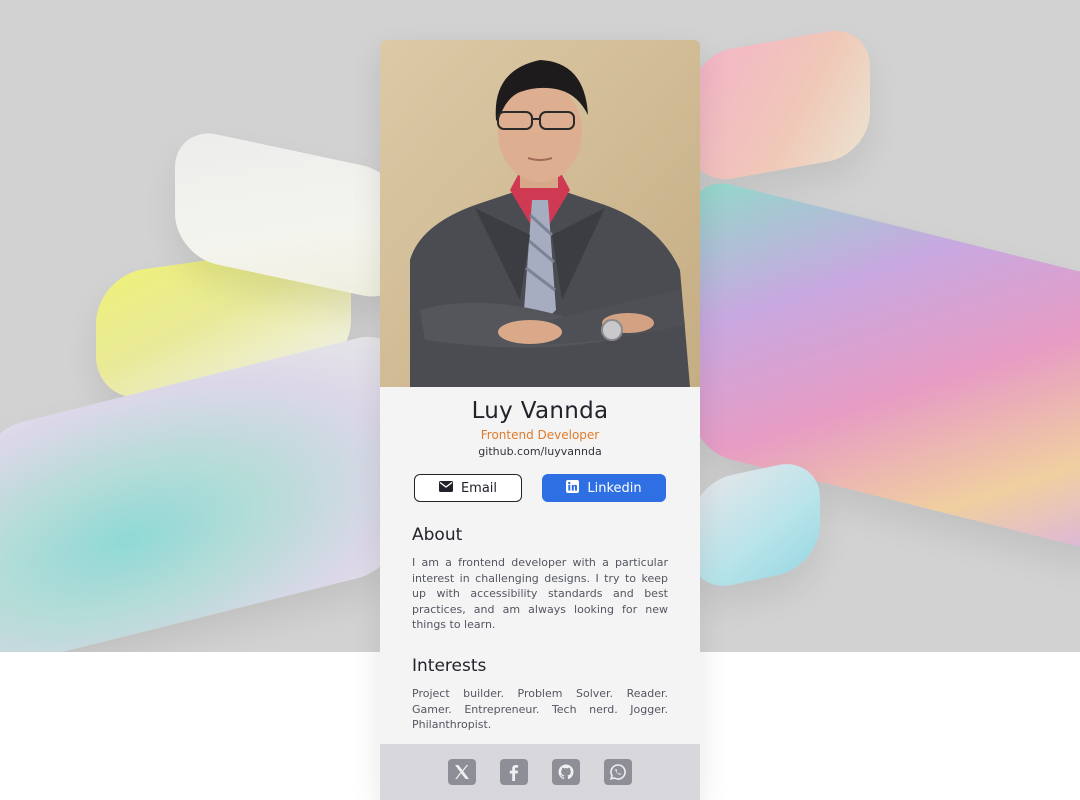 The height and width of the screenshot is (800, 1080). Describe the element at coordinates (462, 772) in the screenshot. I see `x-twitter-icon` at that location.